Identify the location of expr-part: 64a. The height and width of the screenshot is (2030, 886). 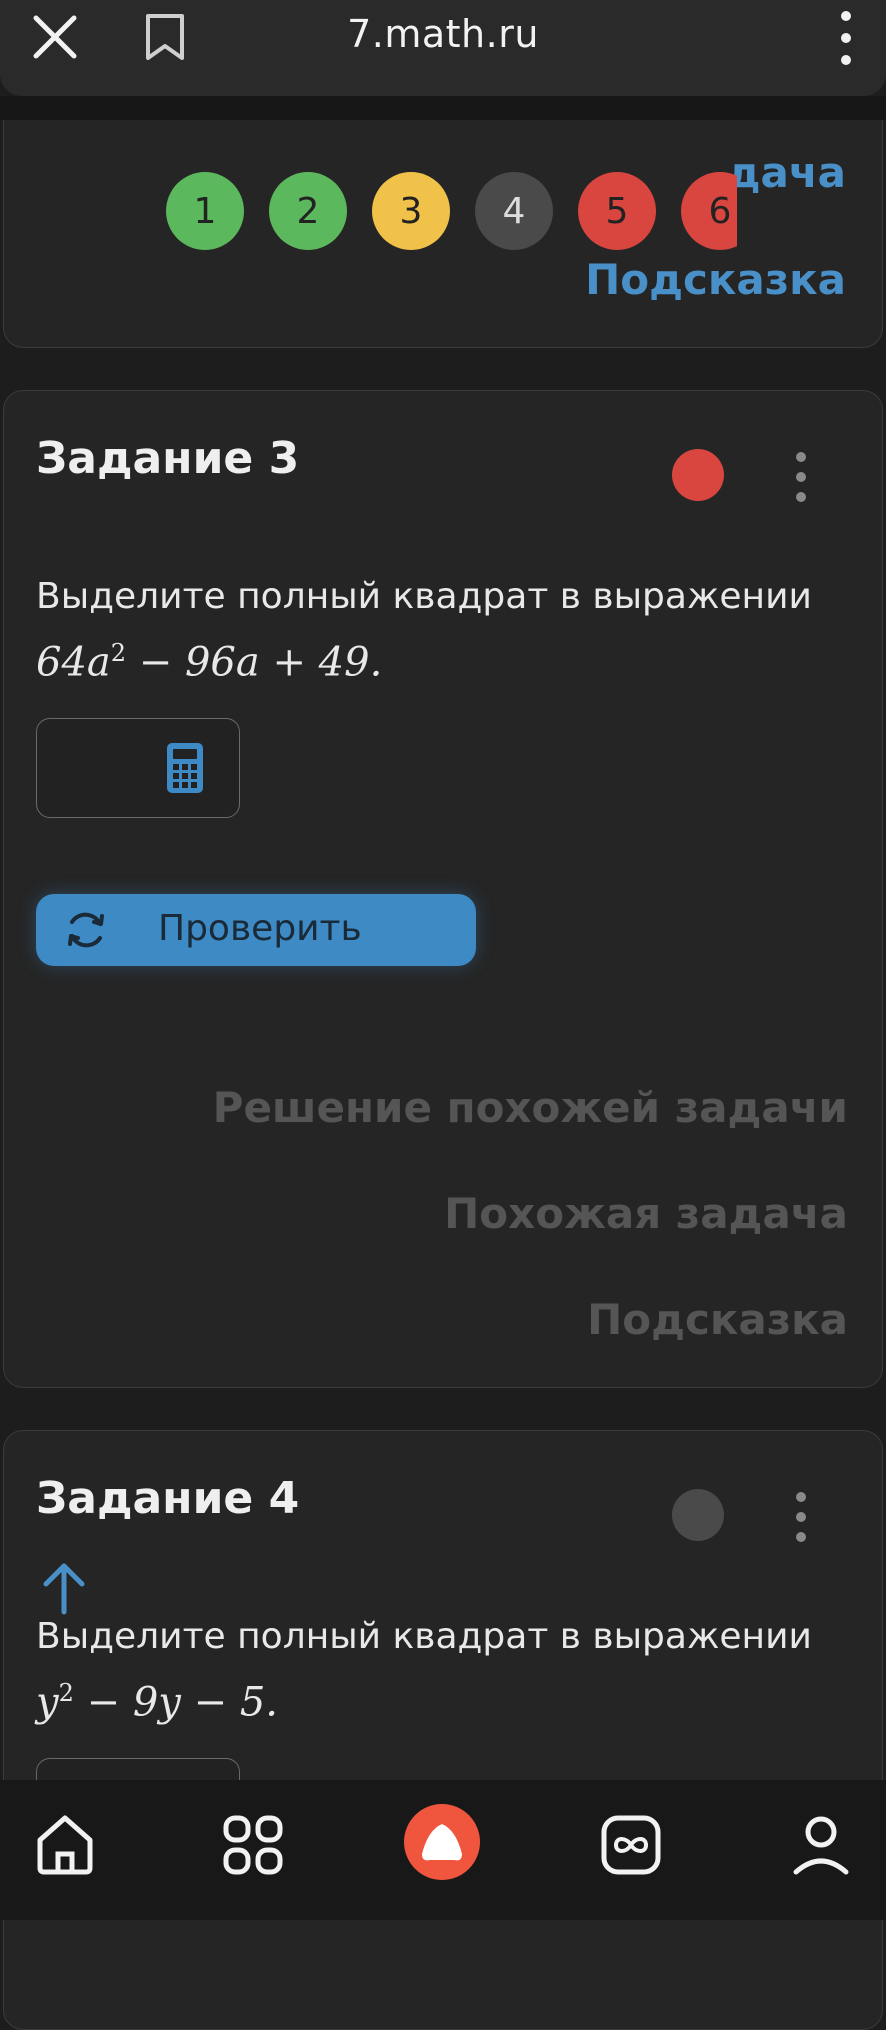
(73, 662).